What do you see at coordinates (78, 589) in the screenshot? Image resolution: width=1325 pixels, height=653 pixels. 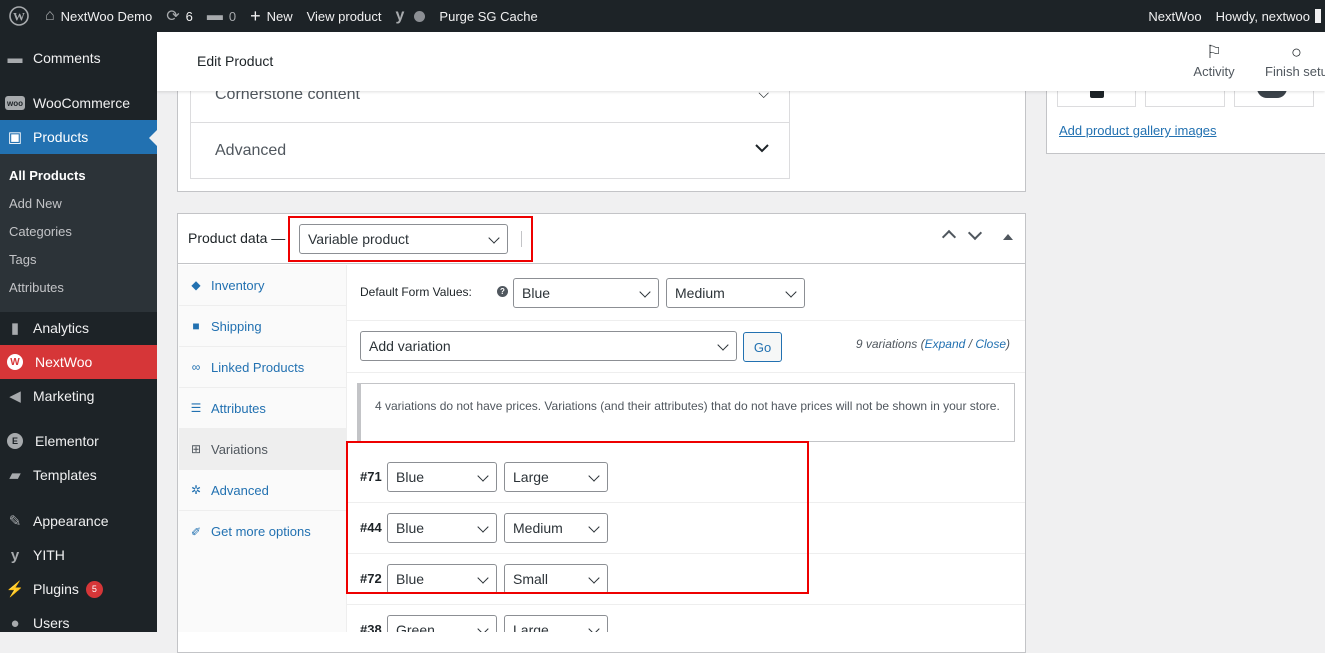 I see `sidebar-item-plugins: ⚡ Plugins 5` at bounding box center [78, 589].